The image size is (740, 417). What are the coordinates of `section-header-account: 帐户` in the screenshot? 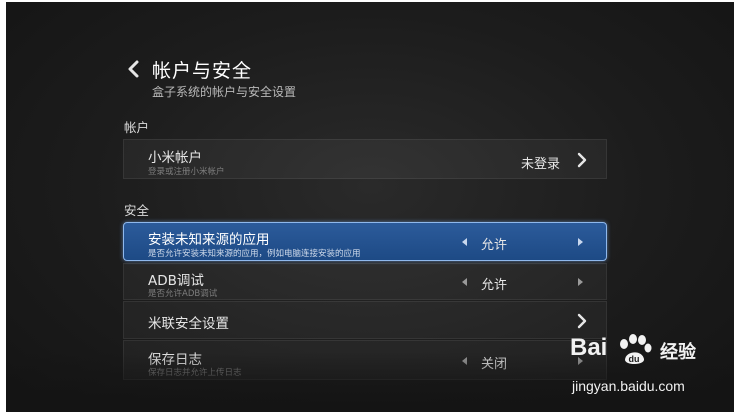 It's located at (137, 127).